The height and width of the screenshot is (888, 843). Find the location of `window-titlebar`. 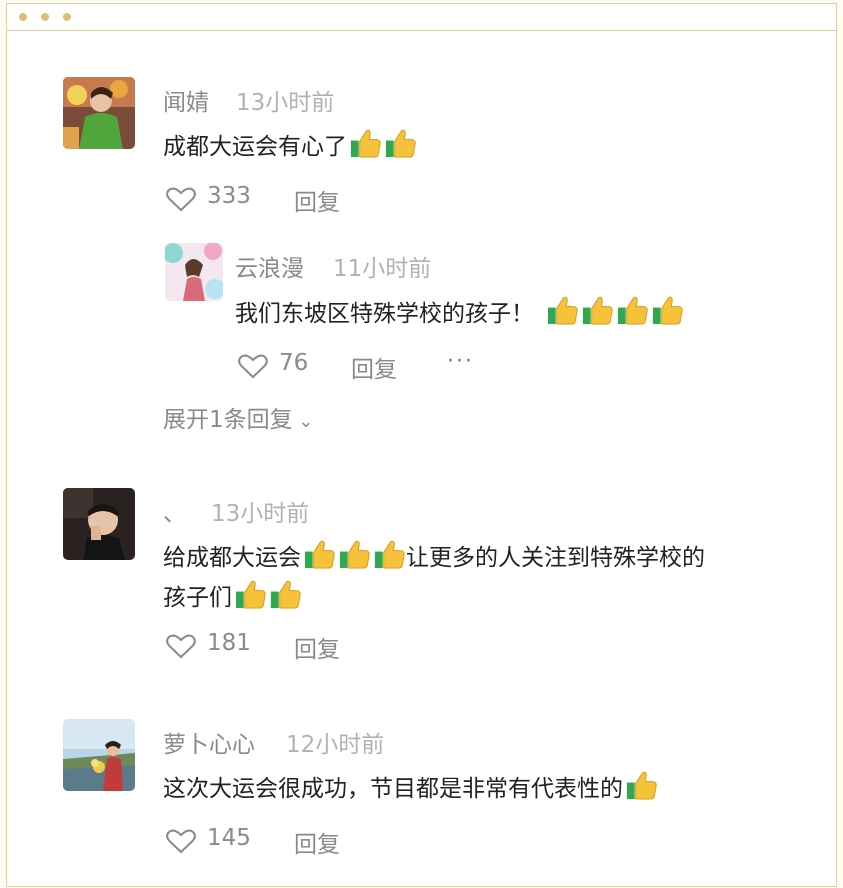

window-titlebar is located at coordinates (421, 17).